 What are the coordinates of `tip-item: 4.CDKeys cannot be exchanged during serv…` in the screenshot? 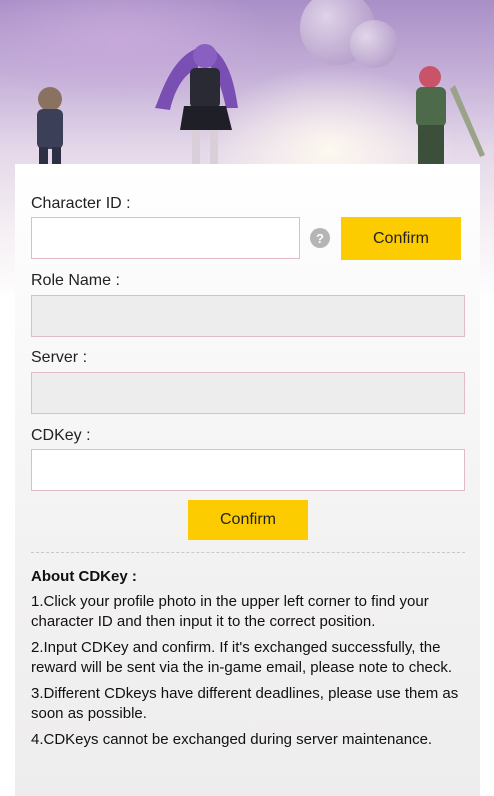 It's located at (232, 739).